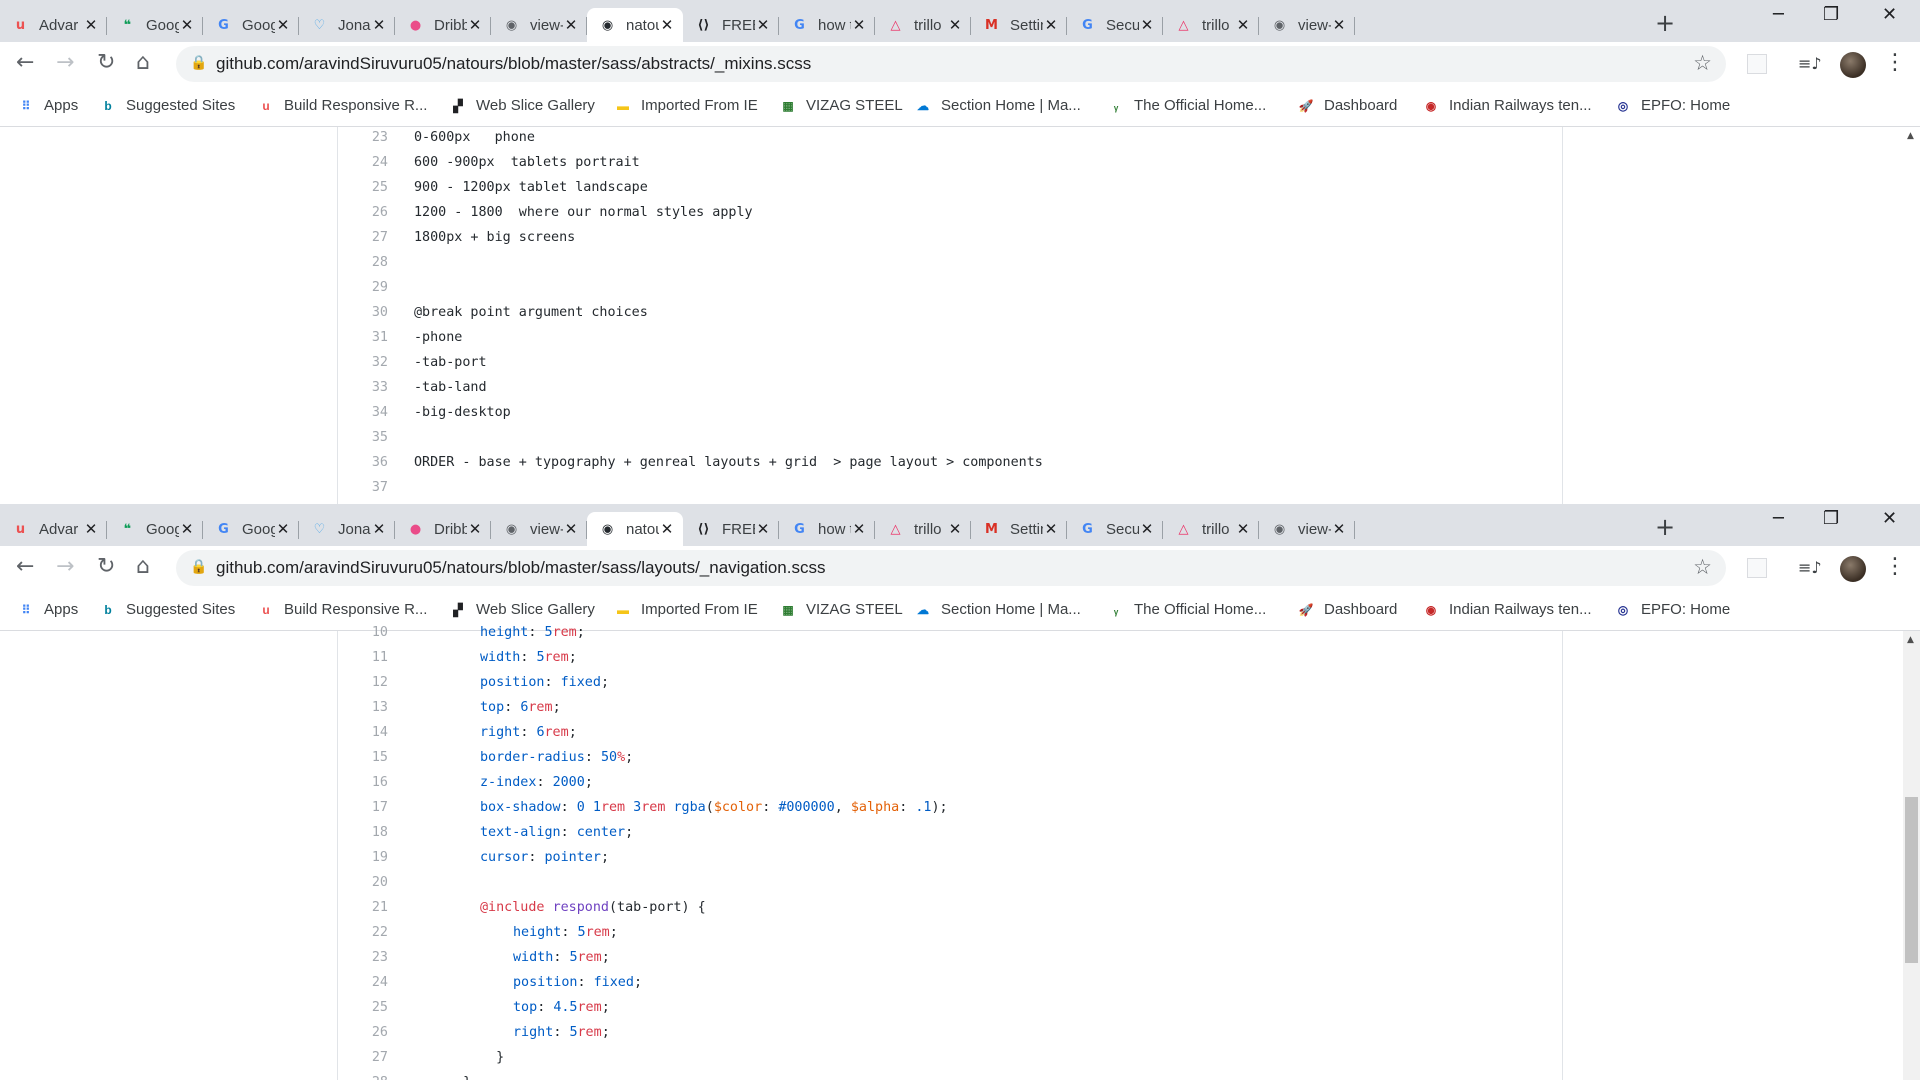 The height and width of the screenshot is (1080, 1920). What do you see at coordinates (363, 907) in the screenshot?
I see `line-number: 21` at bounding box center [363, 907].